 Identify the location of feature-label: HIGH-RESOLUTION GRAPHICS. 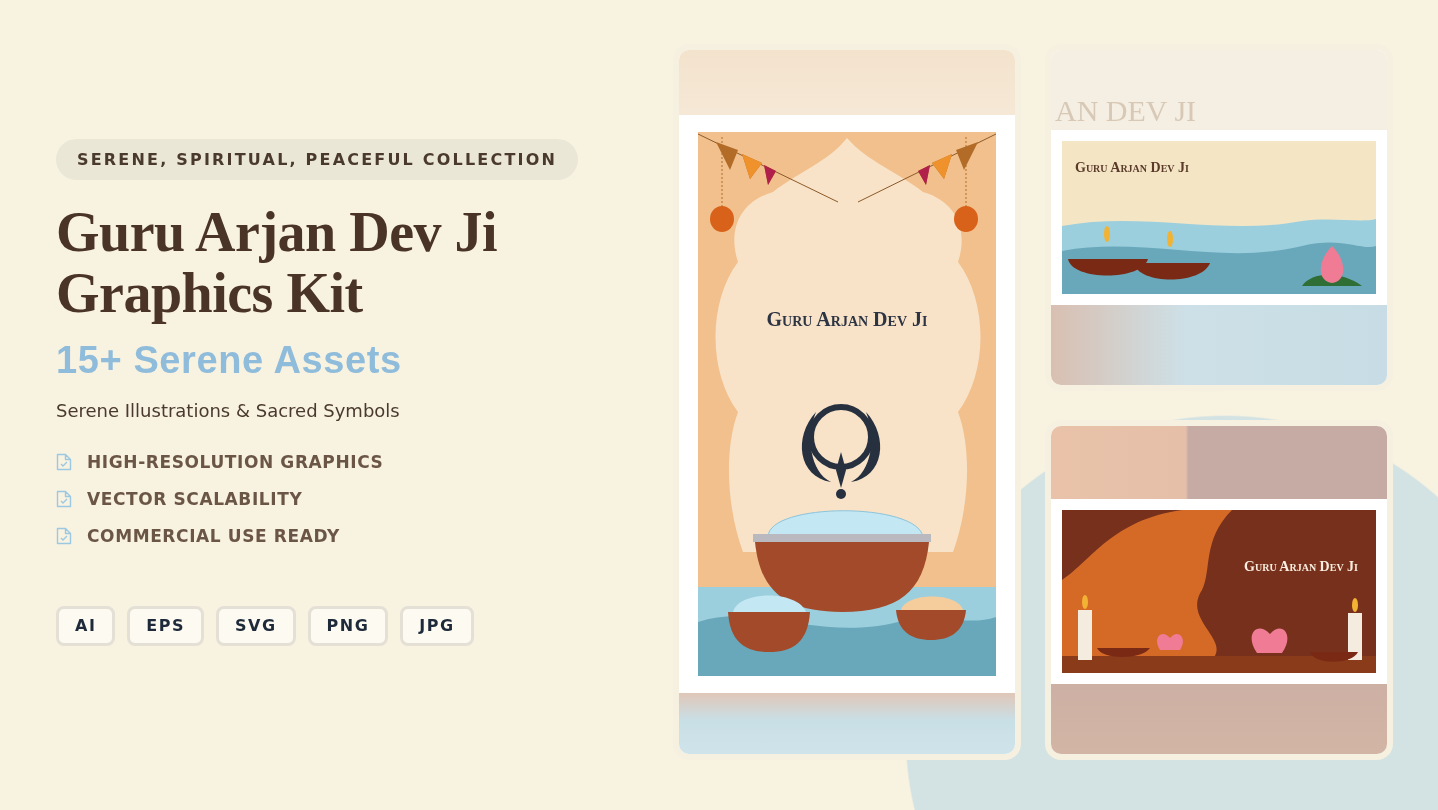
(235, 462).